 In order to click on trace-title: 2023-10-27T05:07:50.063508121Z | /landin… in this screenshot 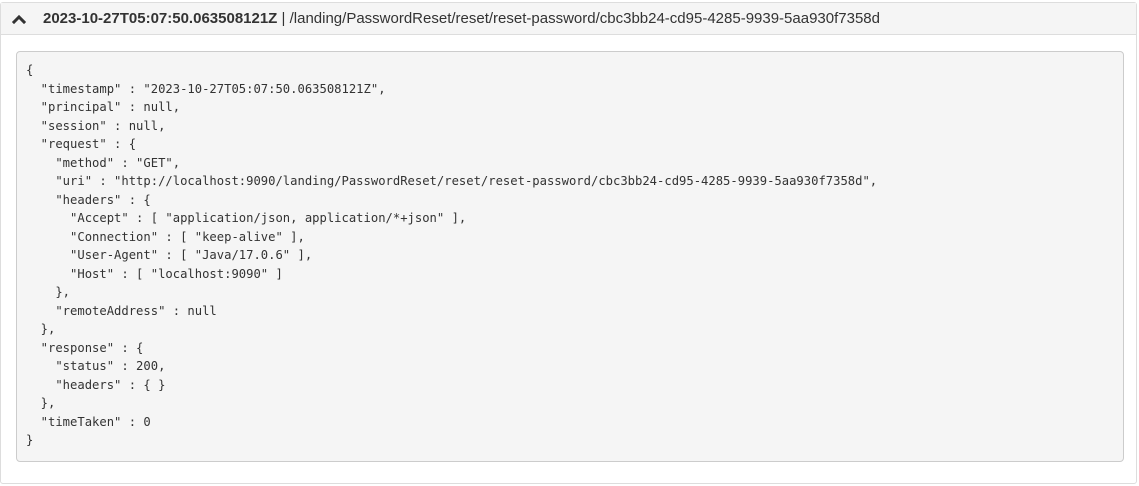, I will do `click(461, 18)`.